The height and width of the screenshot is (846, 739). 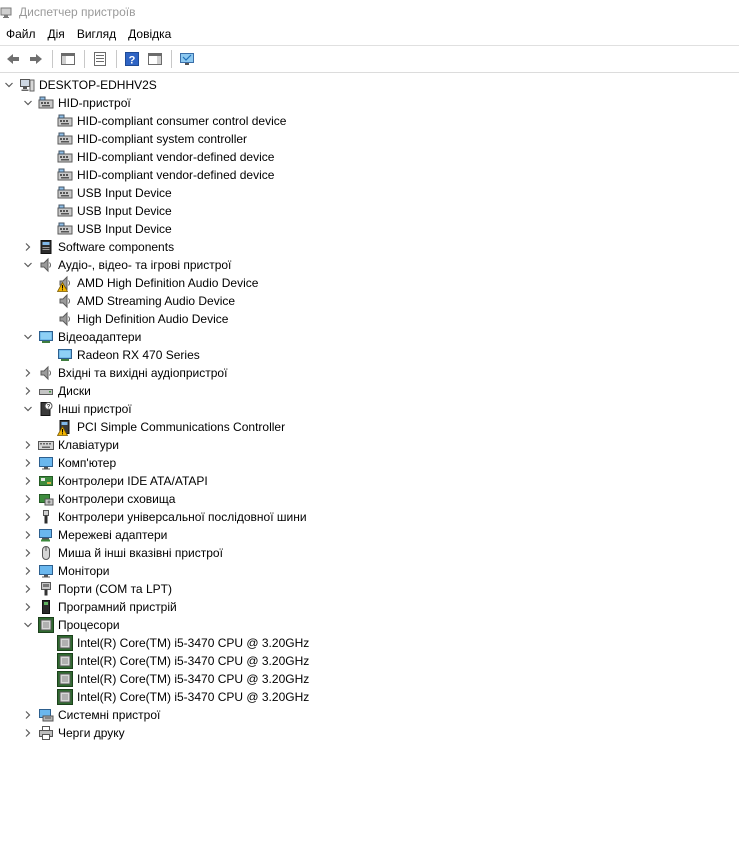 What do you see at coordinates (94, 535) in the screenshot?
I see `tree-item: Мережеві адаптери` at bounding box center [94, 535].